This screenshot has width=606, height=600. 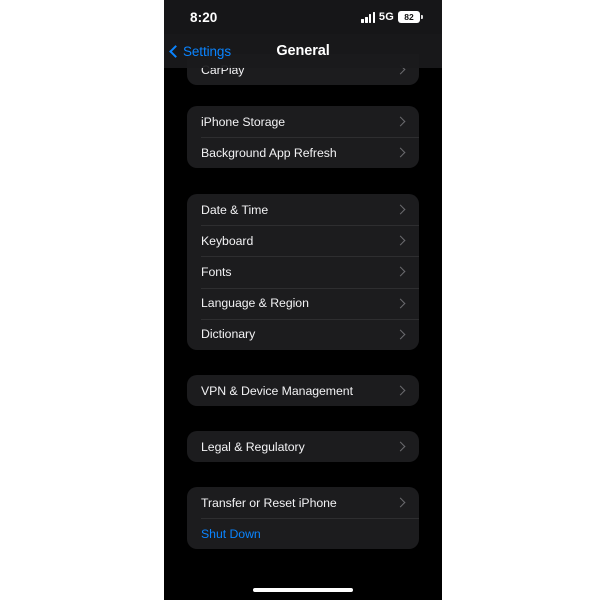 I want to click on settings-row: Dictionary, so click(x=303, y=334).